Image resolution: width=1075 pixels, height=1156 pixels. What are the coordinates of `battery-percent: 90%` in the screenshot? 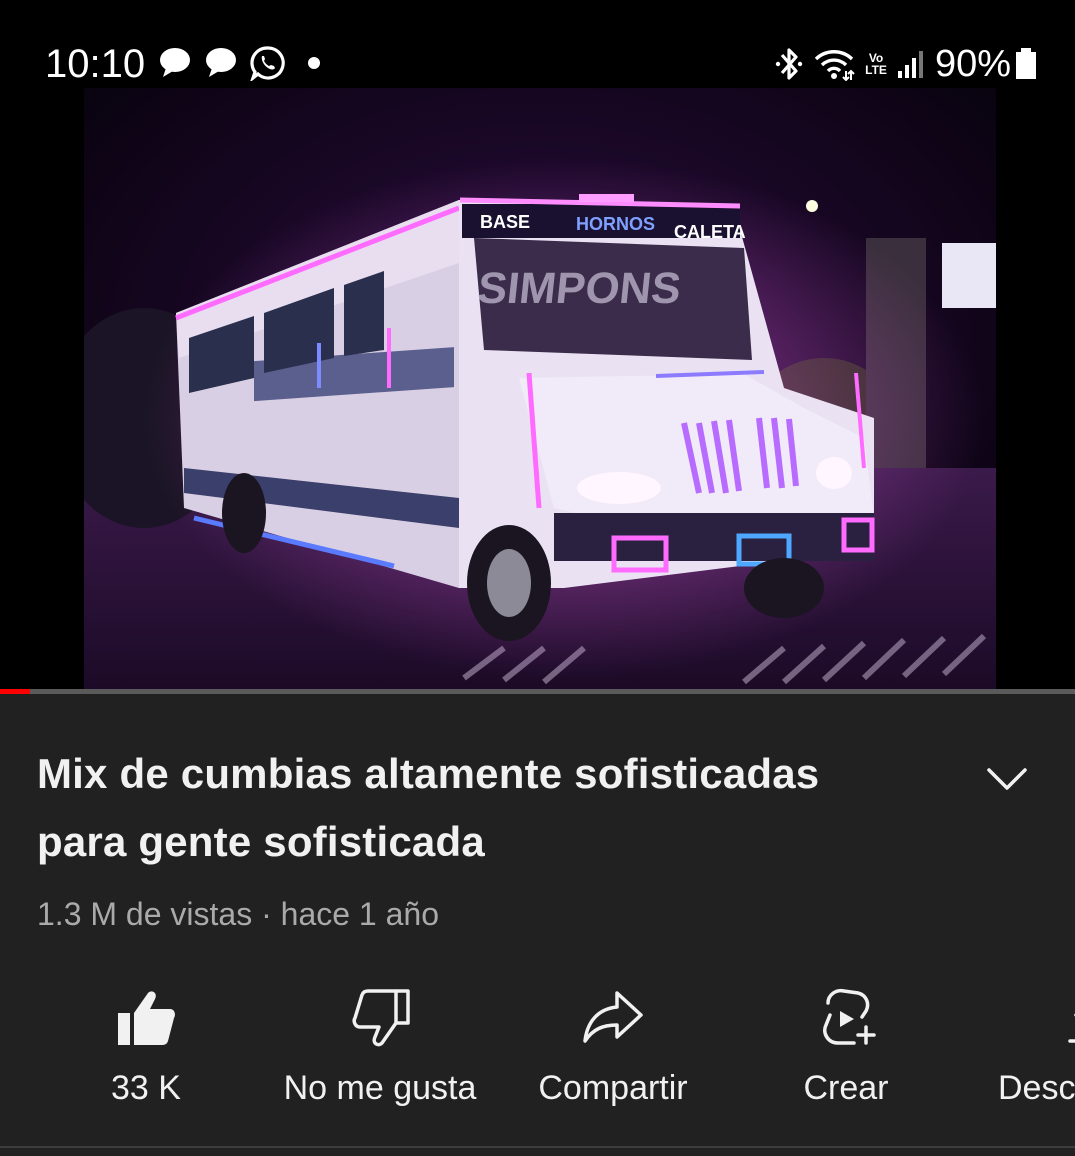 It's located at (972, 64).